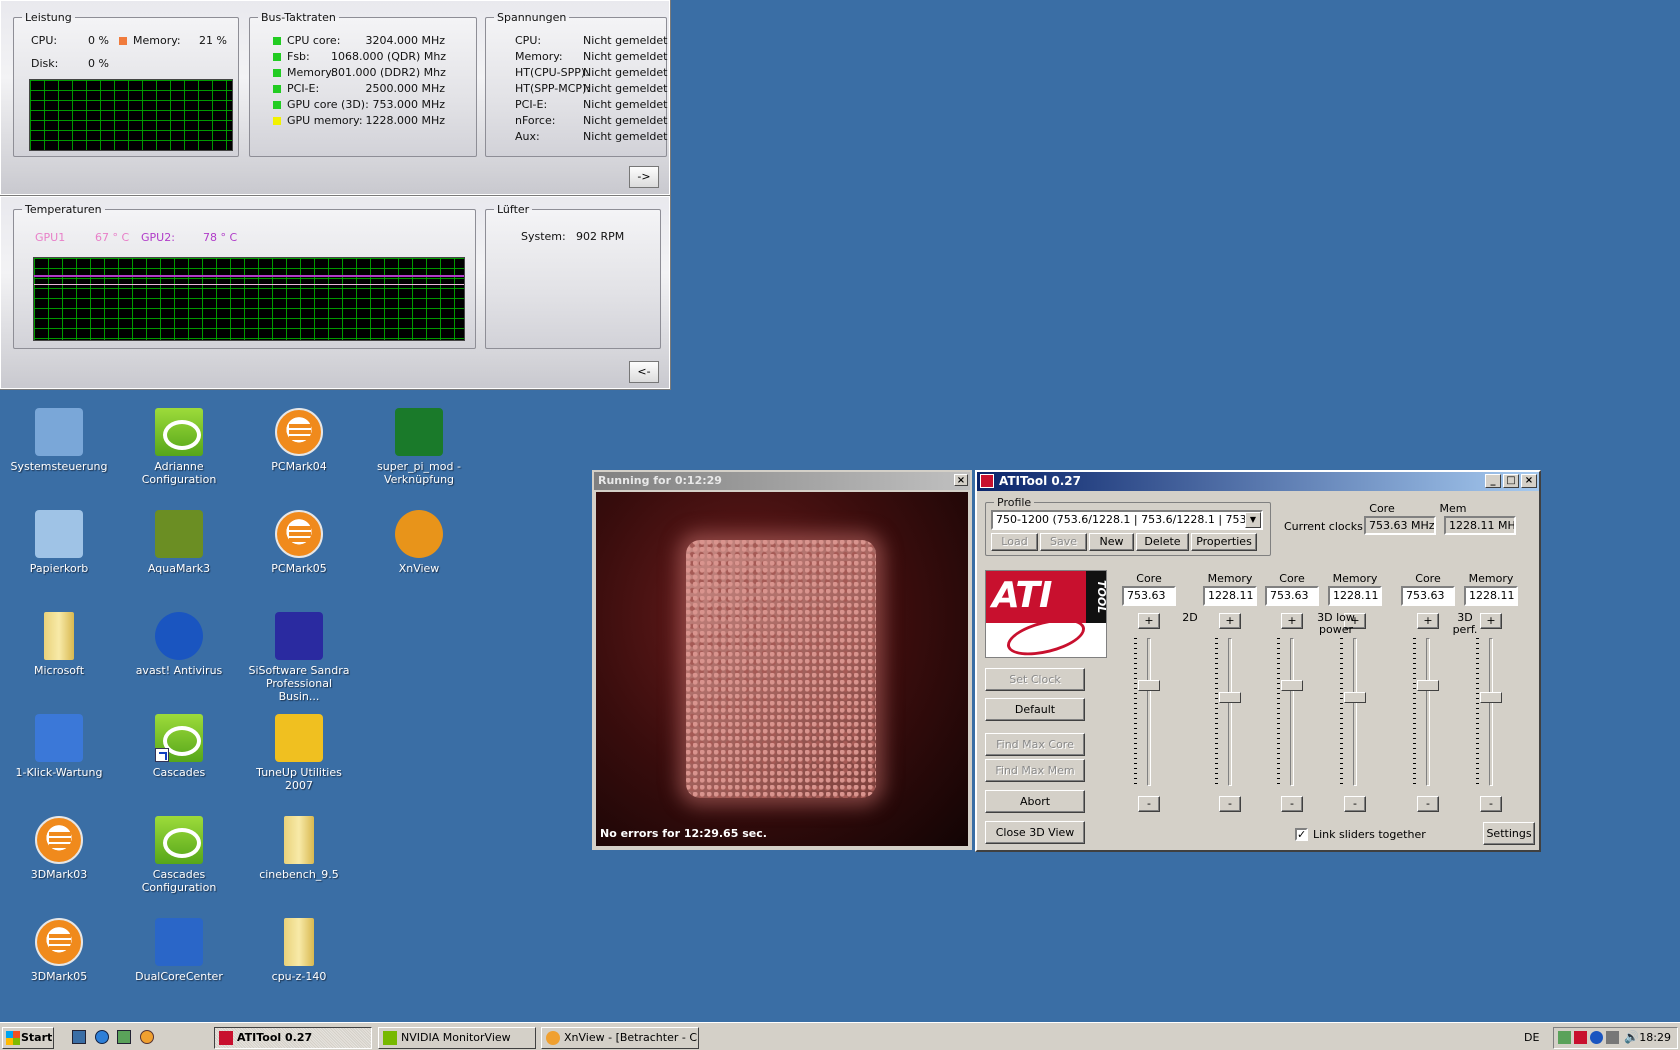  What do you see at coordinates (147, 1037) in the screenshot?
I see `xnview-quicklaunch-icon` at bounding box center [147, 1037].